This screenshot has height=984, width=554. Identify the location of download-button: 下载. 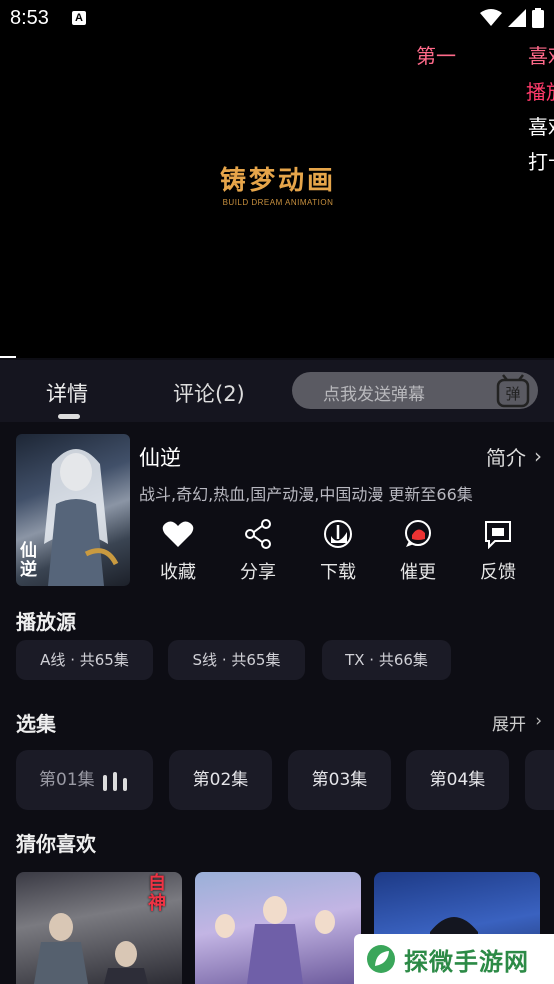
(338, 551).